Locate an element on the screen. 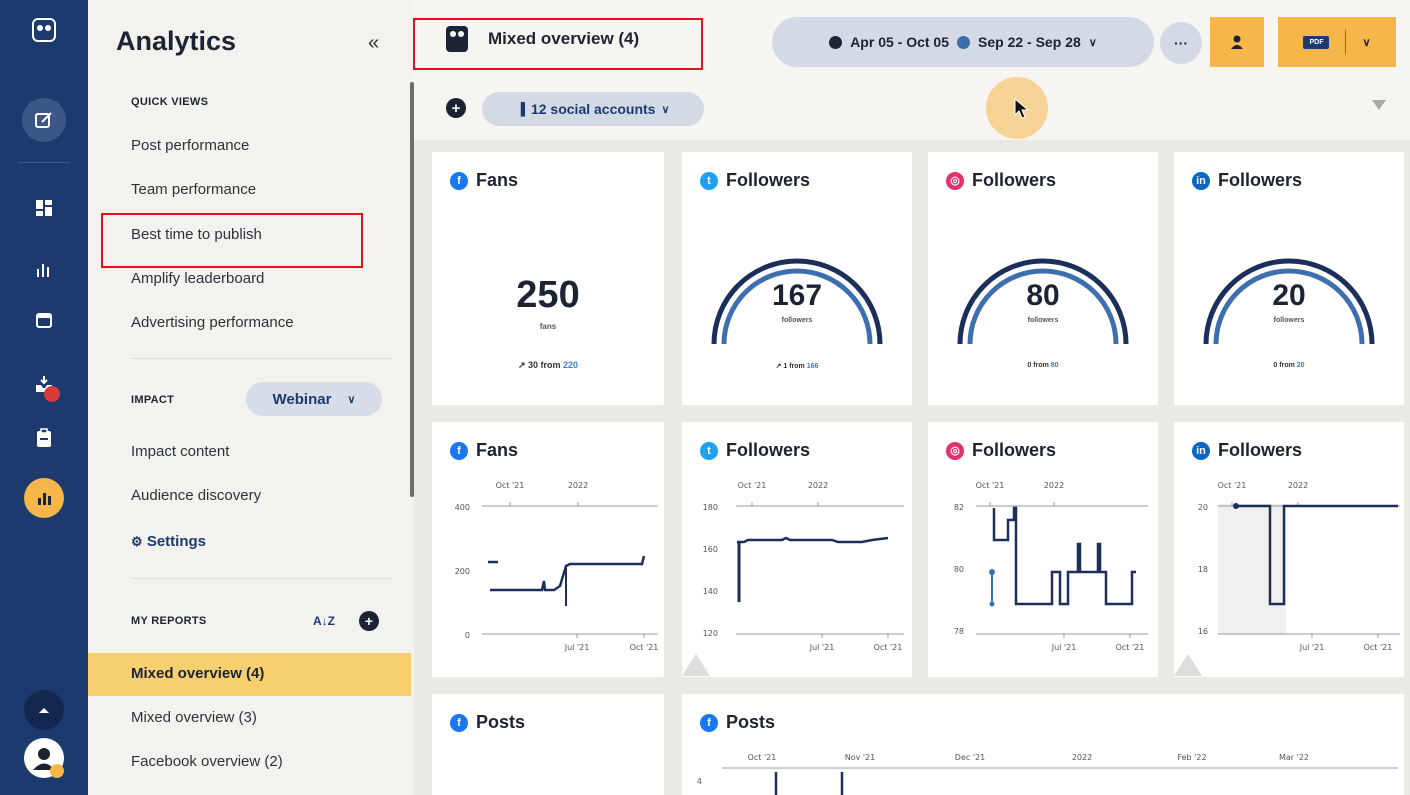 This screenshot has height=795, width=1410. date-range-compare: Sep 22 - Sep 28 is located at coordinates (1029, 42).